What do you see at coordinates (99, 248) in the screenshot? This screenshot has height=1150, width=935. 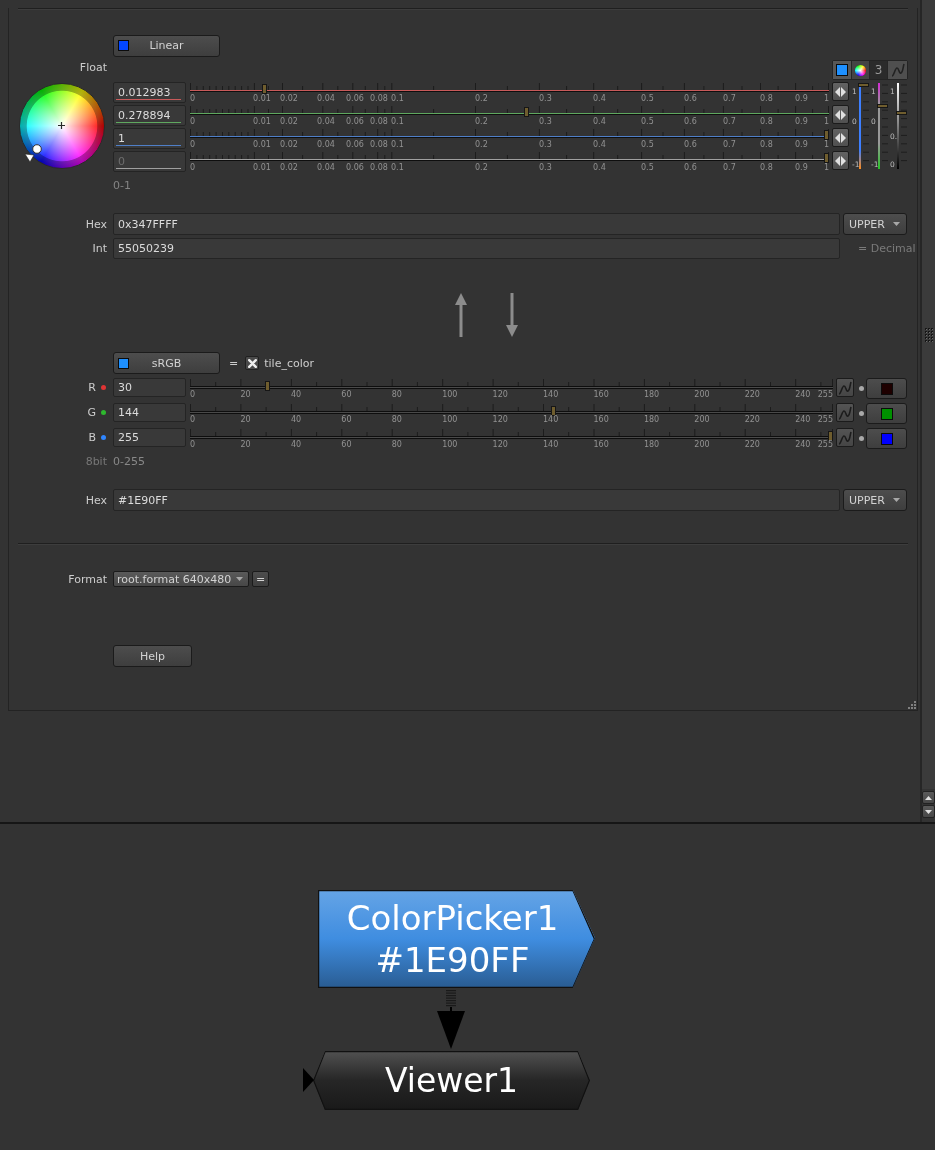 I see `field-label: Int` at bounding box center [99, 248].